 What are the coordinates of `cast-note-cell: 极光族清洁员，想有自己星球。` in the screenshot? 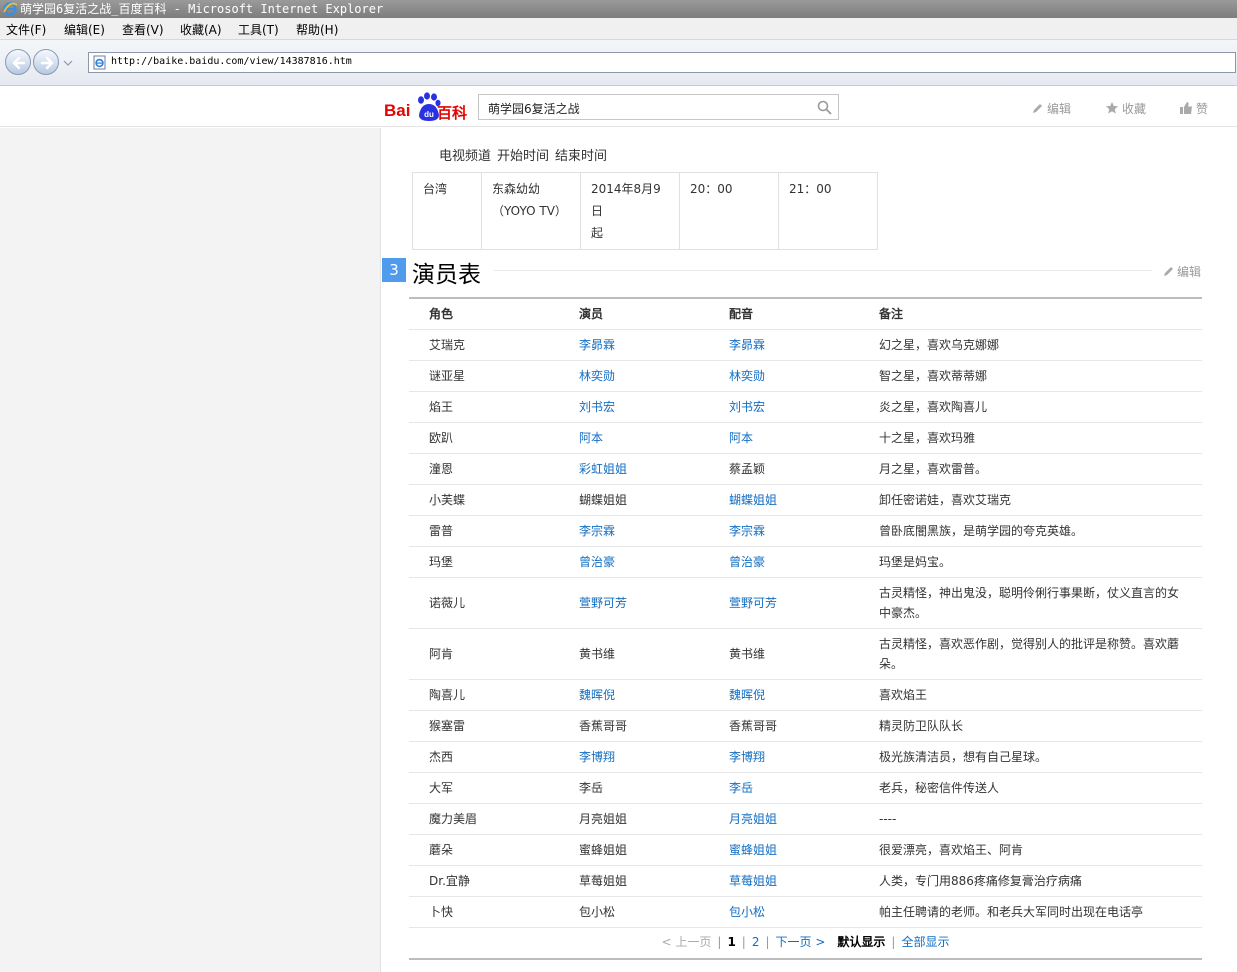 It's located at (1030, 757).